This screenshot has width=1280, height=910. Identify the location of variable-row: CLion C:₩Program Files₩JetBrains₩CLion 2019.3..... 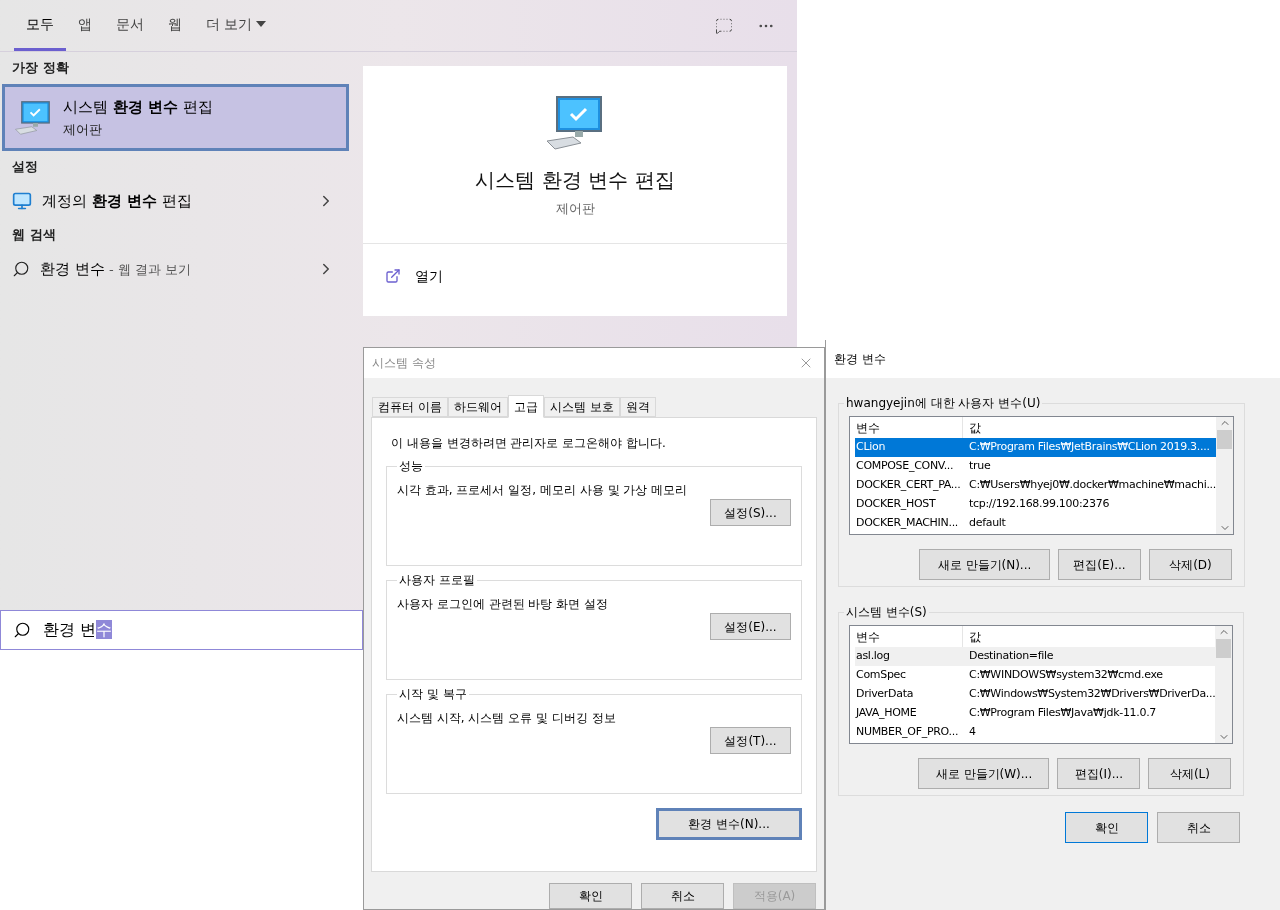
(1035, 447).